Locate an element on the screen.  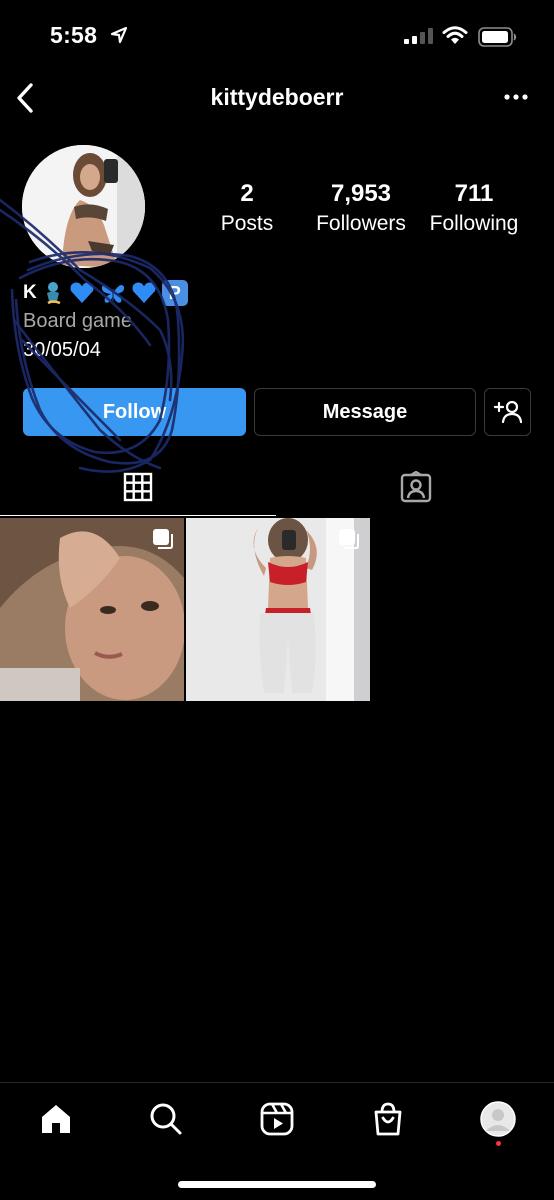
following-count: 711 Following is located at coordinates (474, 208).